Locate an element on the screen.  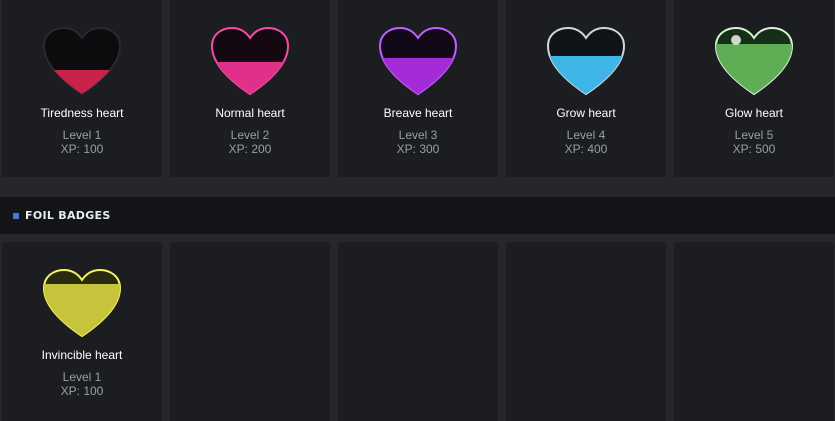
heart-card: Invincible heart Level 1 XP: 100 is located at coordinates (82, 331).